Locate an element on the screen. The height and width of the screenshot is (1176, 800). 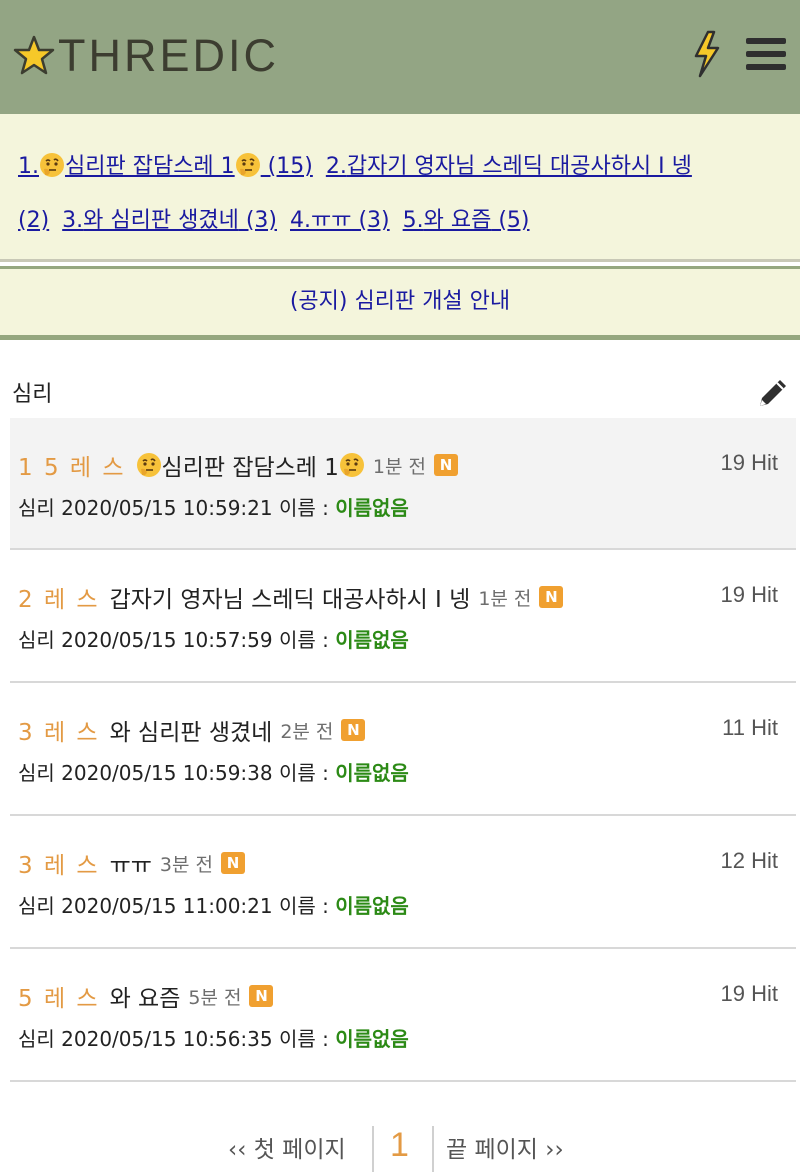
reply-count: 2 레 스 is located at coordinates (59, 600).